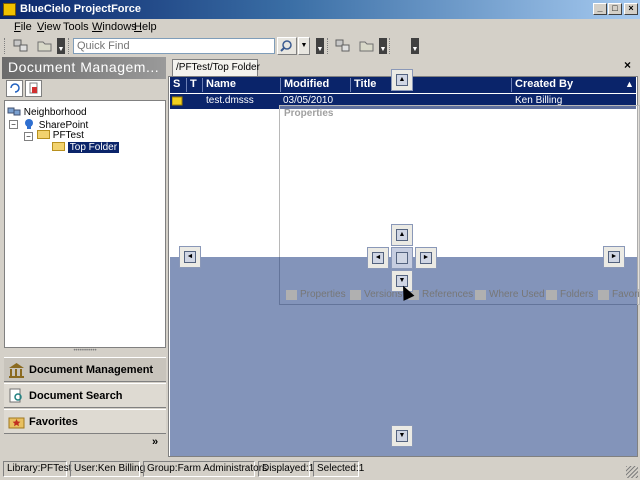 The image size is (640, 480). Describe the element at coordinates (61, 46) in the screenshot. I see `toolbar-overflow: ▼` at that location.